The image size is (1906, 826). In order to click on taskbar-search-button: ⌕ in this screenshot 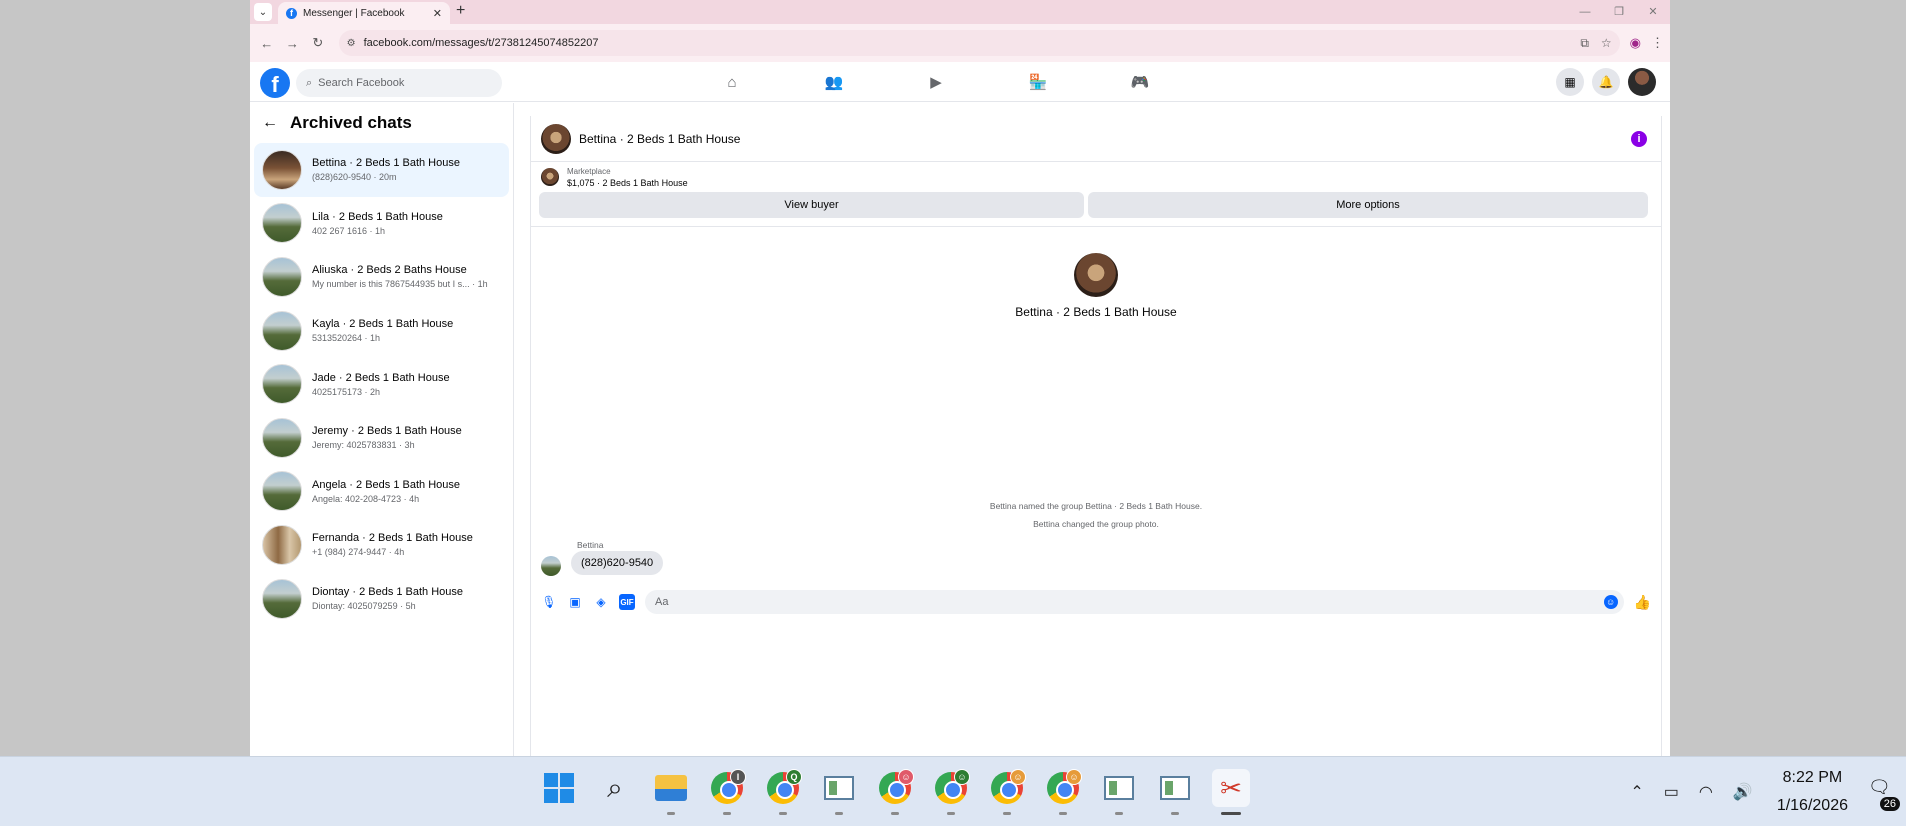, I will do `click(615, 788)`.